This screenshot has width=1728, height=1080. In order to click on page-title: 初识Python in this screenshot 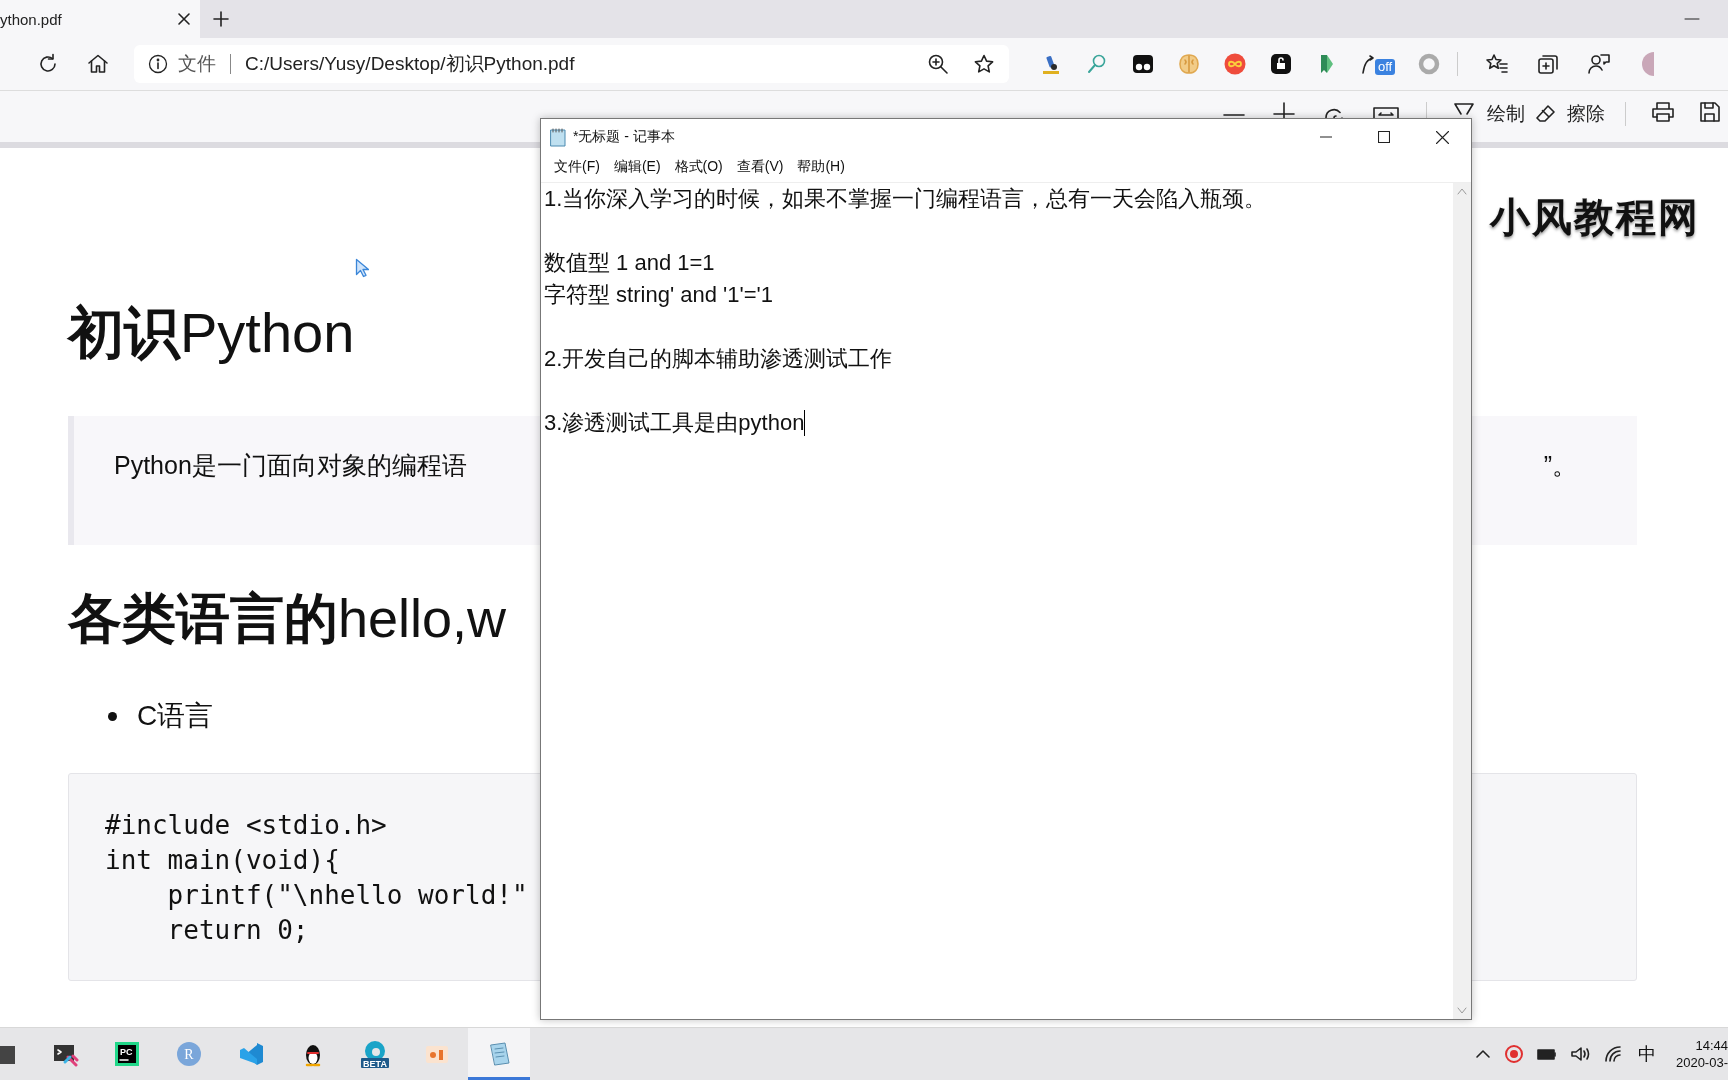, I will do `click(211, 333)`.